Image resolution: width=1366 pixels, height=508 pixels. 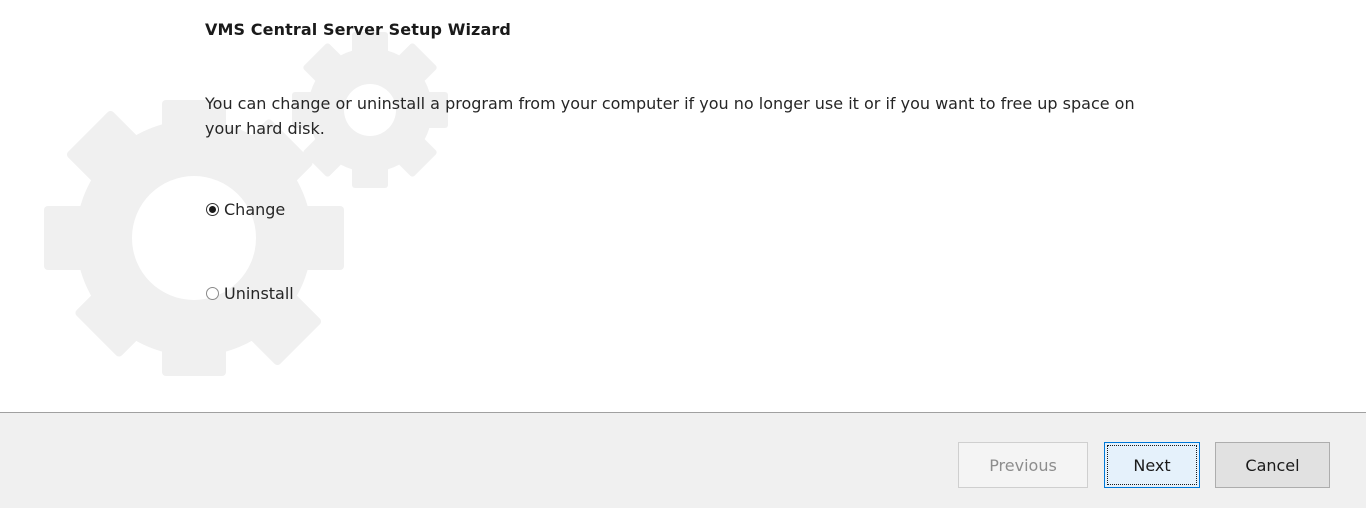 What do you see at coordinates (358, 29) in the screenshot?
I see `wizard-title: VMS Central Server Setup Wizard` at bounding box center [358, 29].